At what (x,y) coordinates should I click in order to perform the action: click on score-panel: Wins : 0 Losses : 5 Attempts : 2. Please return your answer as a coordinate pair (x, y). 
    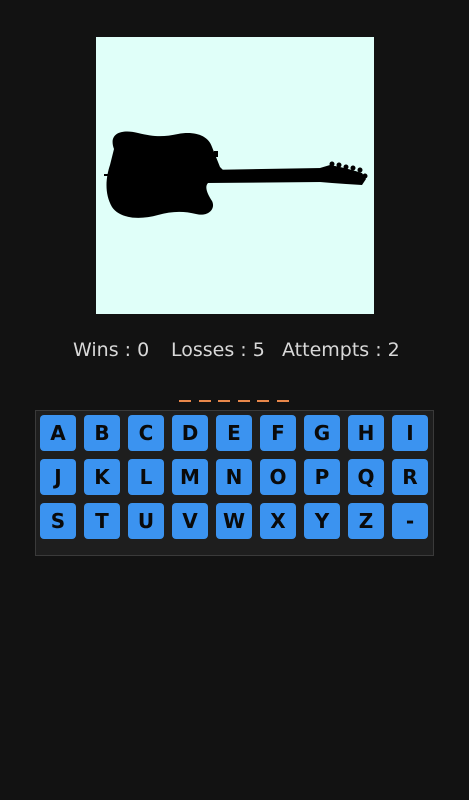
    Looking at the image, I should click on (234, 353).